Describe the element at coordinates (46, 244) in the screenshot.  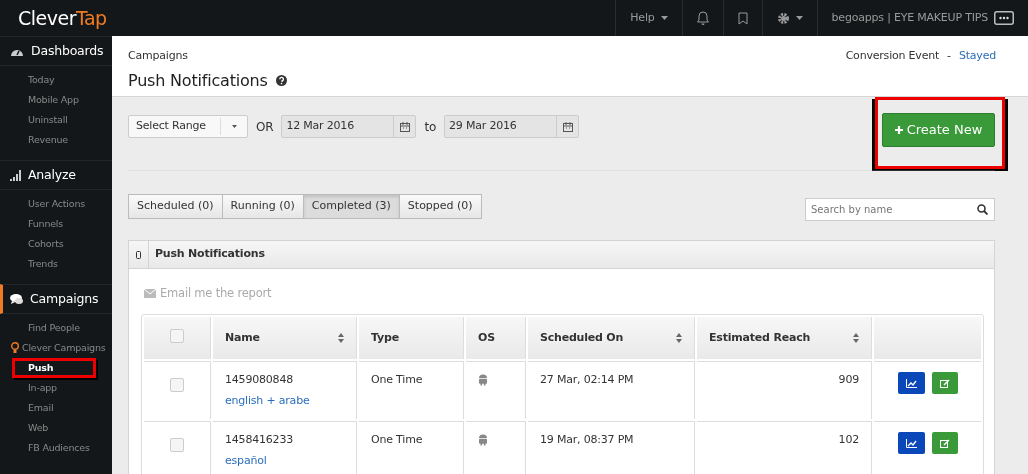
I see `sidebar-item: Cohorts` at that location.